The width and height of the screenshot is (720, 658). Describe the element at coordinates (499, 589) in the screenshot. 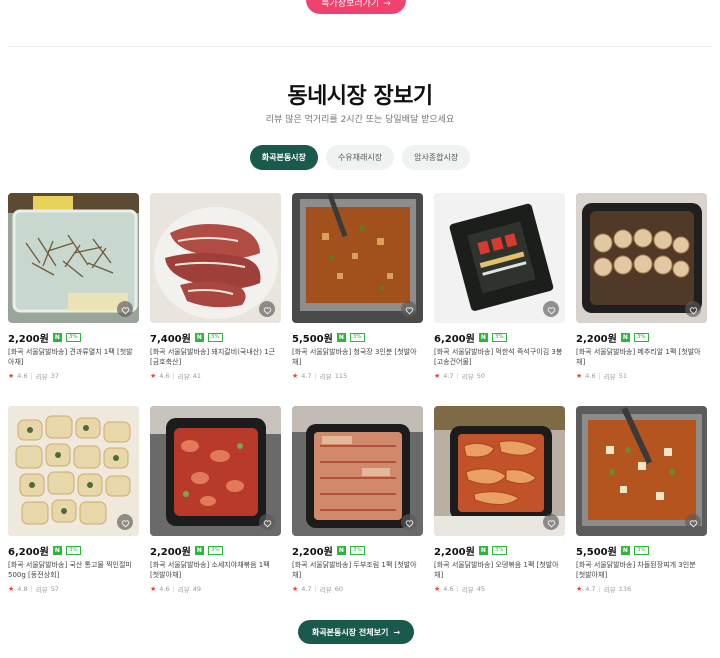

I see `product-meta: ★ 4.6 | 리뷰 45` at that location.